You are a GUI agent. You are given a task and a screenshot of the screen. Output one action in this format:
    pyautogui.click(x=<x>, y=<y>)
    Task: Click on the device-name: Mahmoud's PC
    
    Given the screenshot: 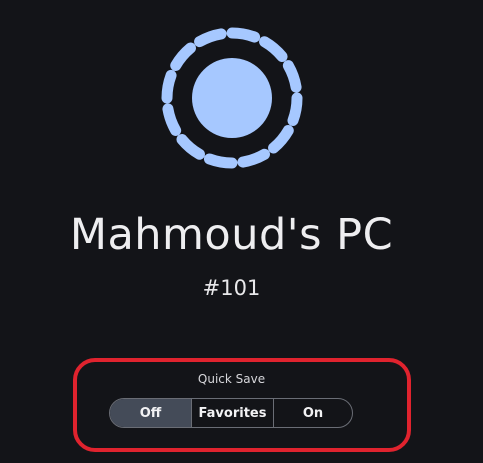 What is the action you would take?
    pyautogui.click(x=231, y=235)
    